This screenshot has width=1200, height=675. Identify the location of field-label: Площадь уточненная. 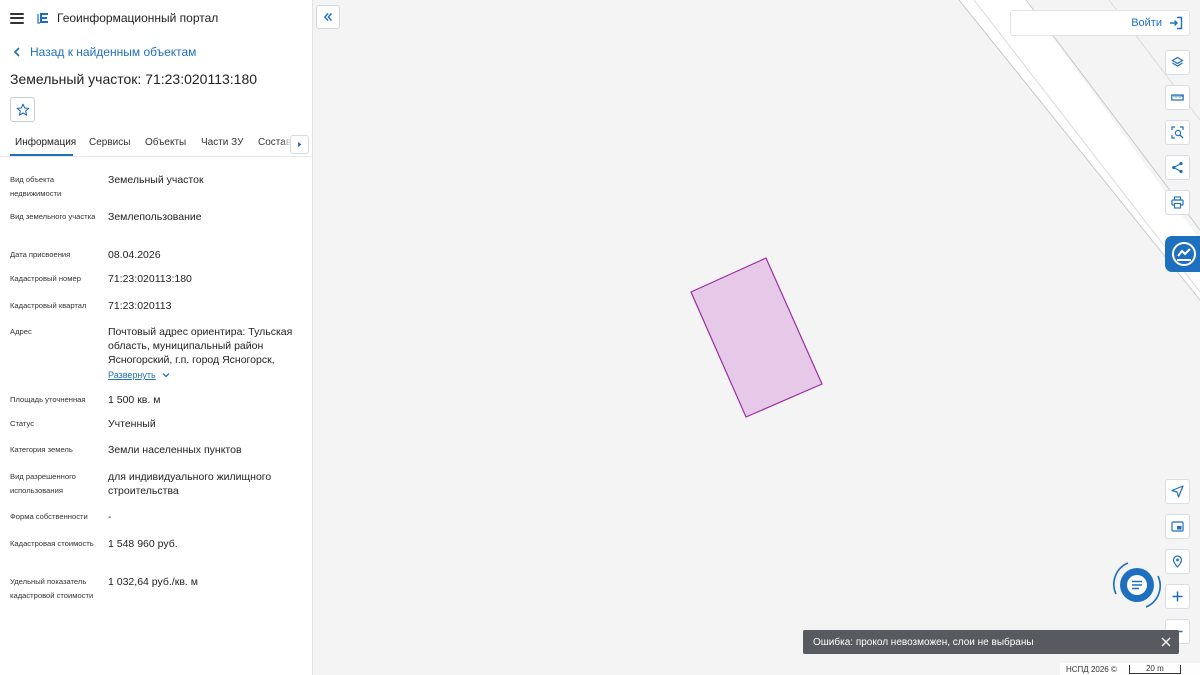
(48, 399).